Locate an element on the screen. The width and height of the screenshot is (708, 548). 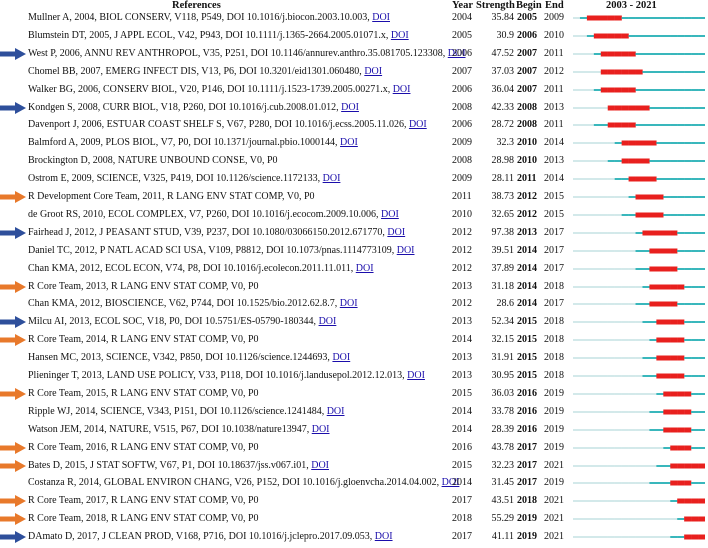
begin-cell: 2014 is located at coordinates (527, 268).